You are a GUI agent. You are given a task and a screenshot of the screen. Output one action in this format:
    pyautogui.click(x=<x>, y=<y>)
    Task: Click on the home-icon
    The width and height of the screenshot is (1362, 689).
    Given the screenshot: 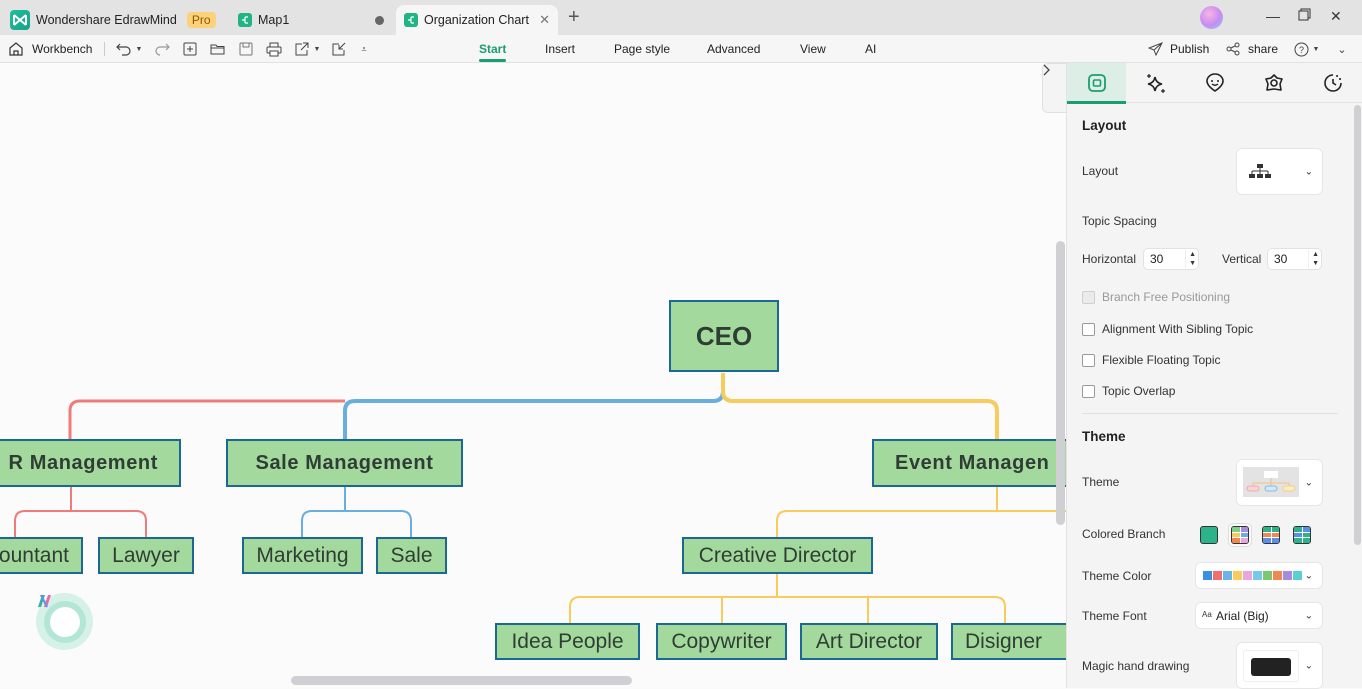 What is the action you would take?
    pyautogui.click(x=16, y=49)
    